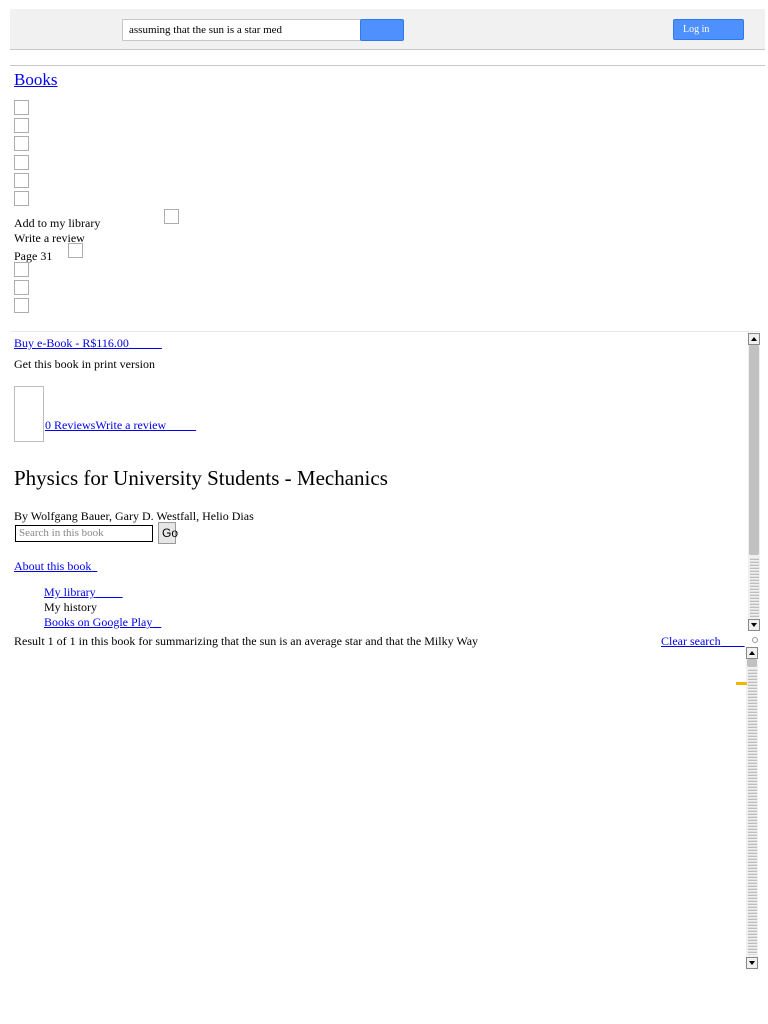  Describe the element at coordinates (55, 566) in the screenshot. I see `about-book-link: About this book` at that location.